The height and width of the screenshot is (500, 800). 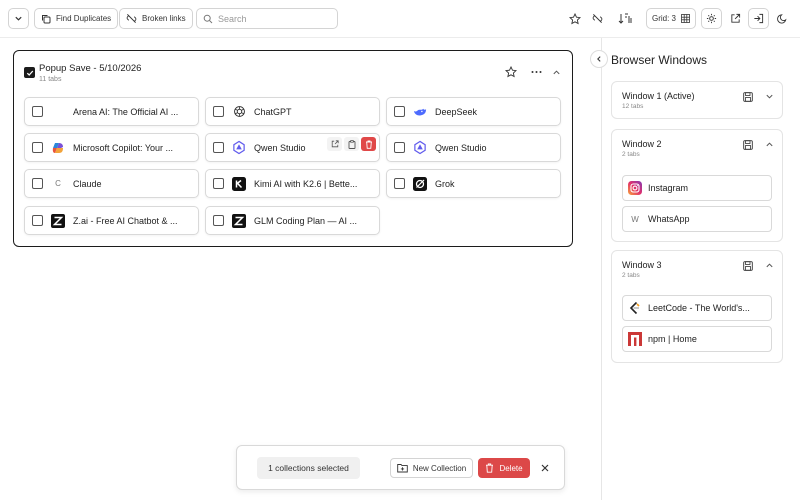 I want to click on moon-icon, so click(x=782, y=18).